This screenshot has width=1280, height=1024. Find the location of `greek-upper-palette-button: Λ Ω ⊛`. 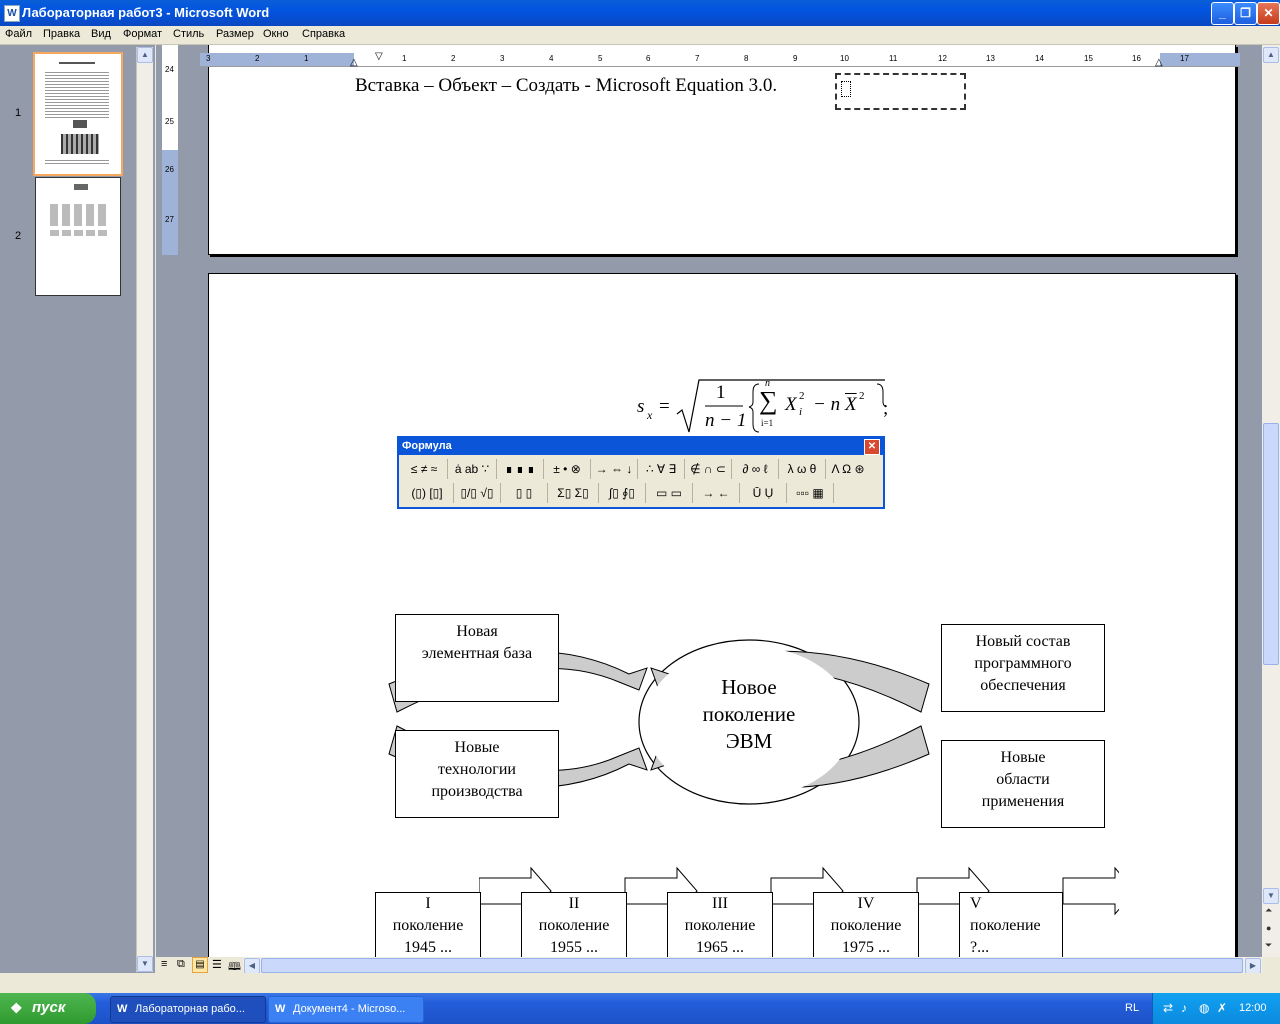

greek-upper-palette-button: Λ Ω ⊛ is located at coordinates (848, 469).